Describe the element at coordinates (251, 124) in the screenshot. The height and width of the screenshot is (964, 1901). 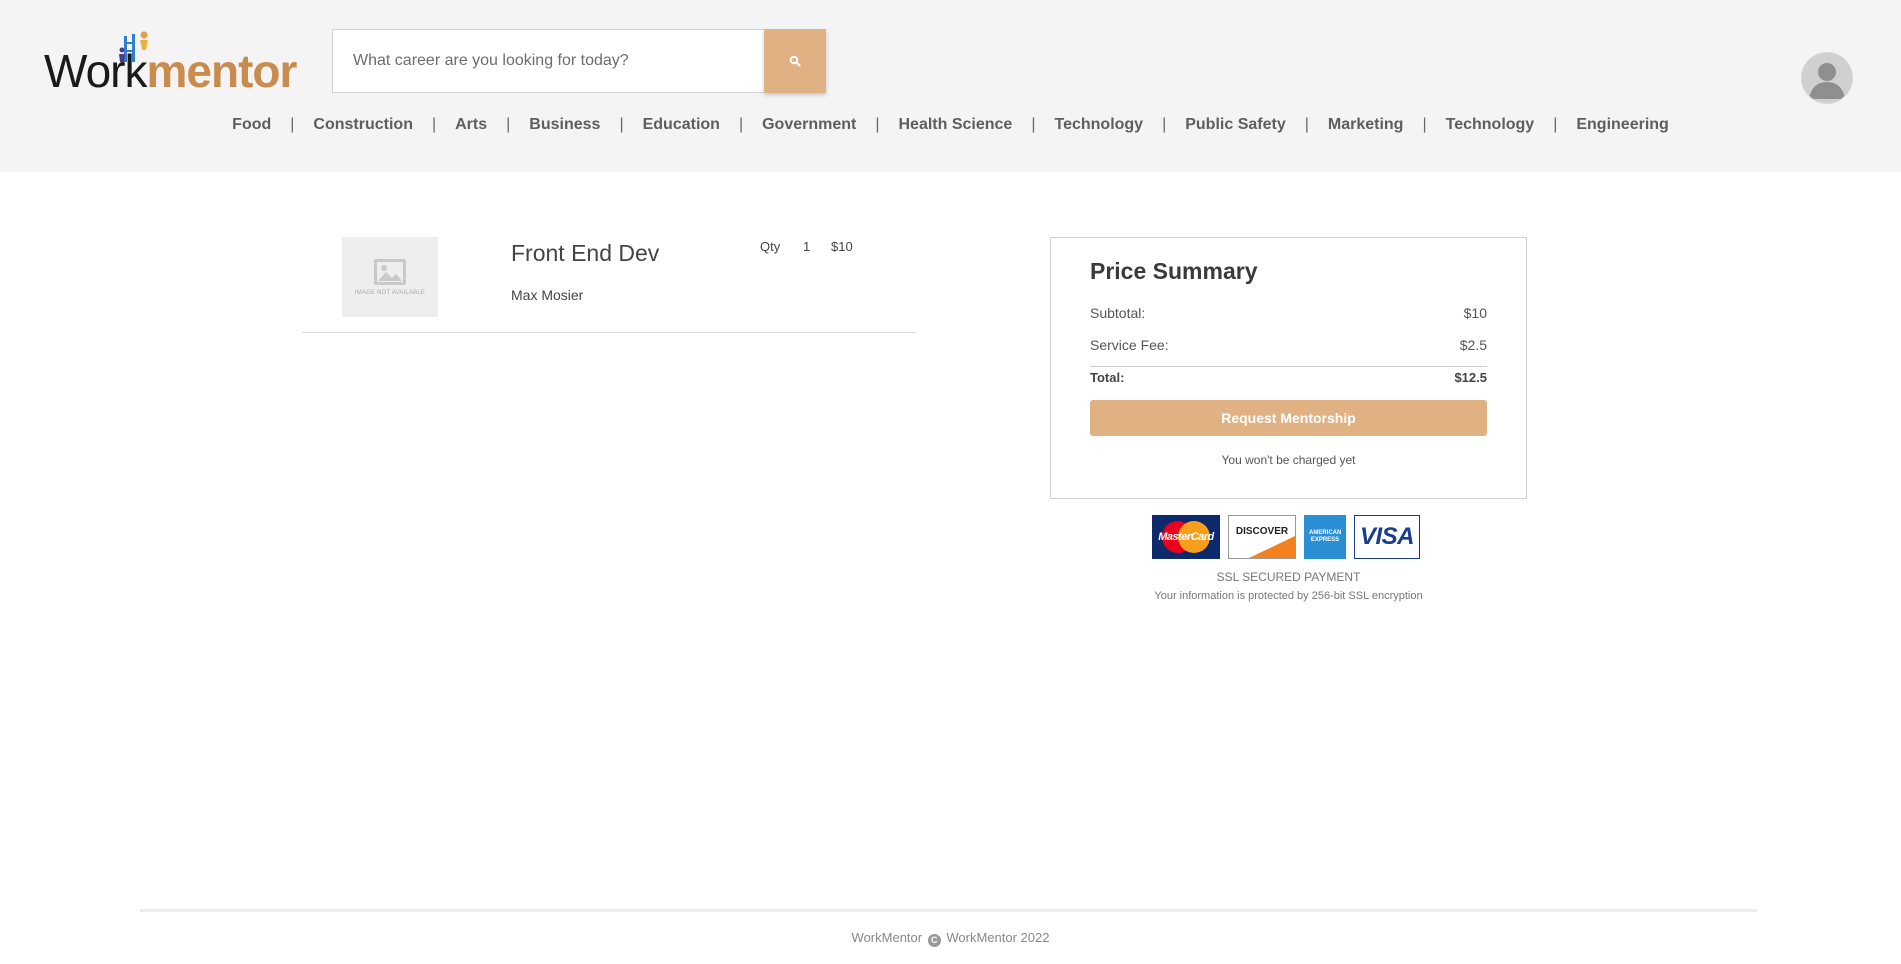
I see `nav-food: Food` at that location.